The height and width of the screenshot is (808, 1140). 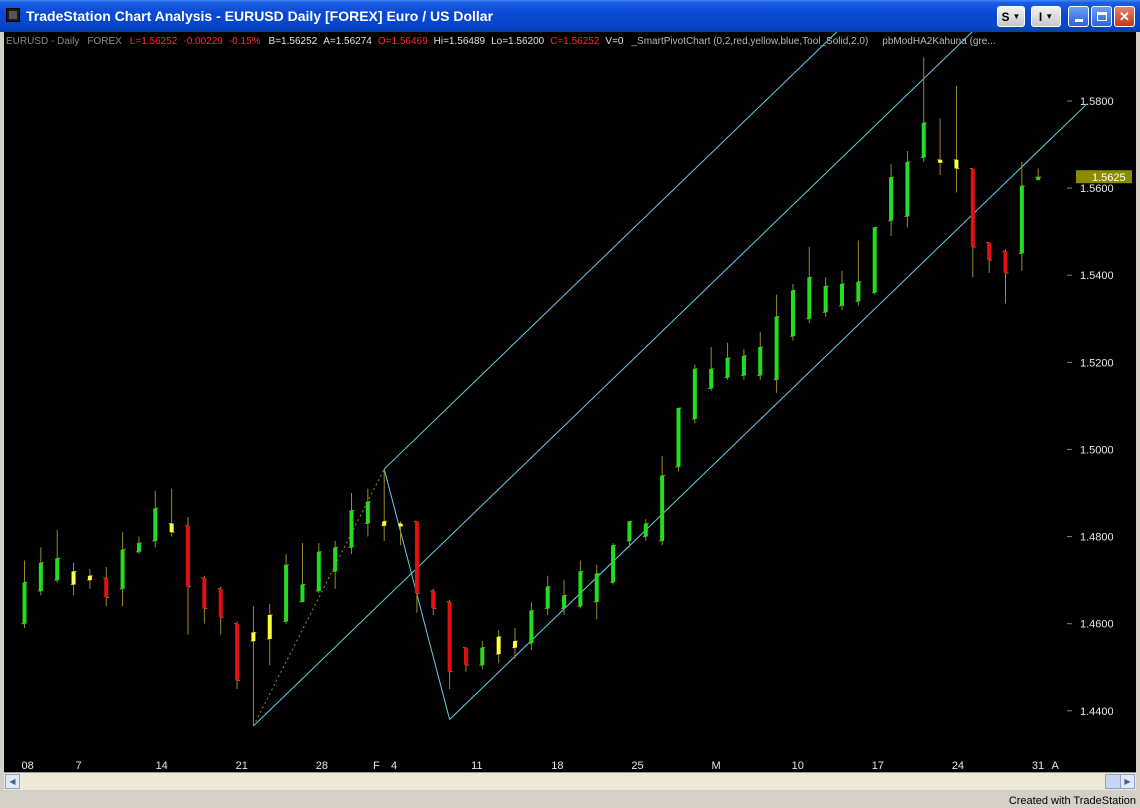 What do you see at coordinates (162, 766) in the screenshot?
I see `x-tick-label: 14` at bounding box center [162, 766].